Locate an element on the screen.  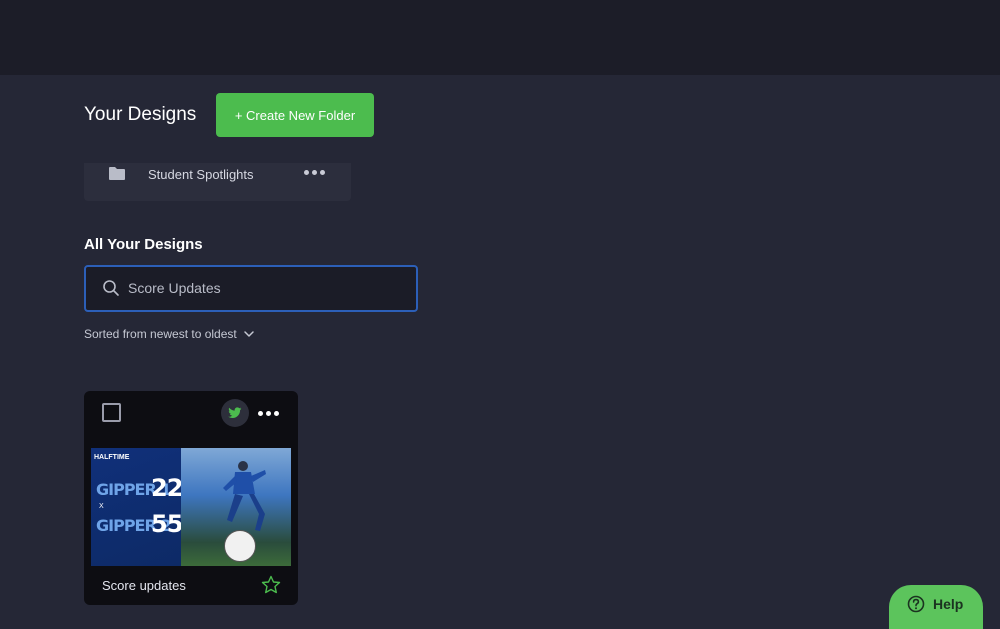
help-button: Help is located at coordinates (936, 607).